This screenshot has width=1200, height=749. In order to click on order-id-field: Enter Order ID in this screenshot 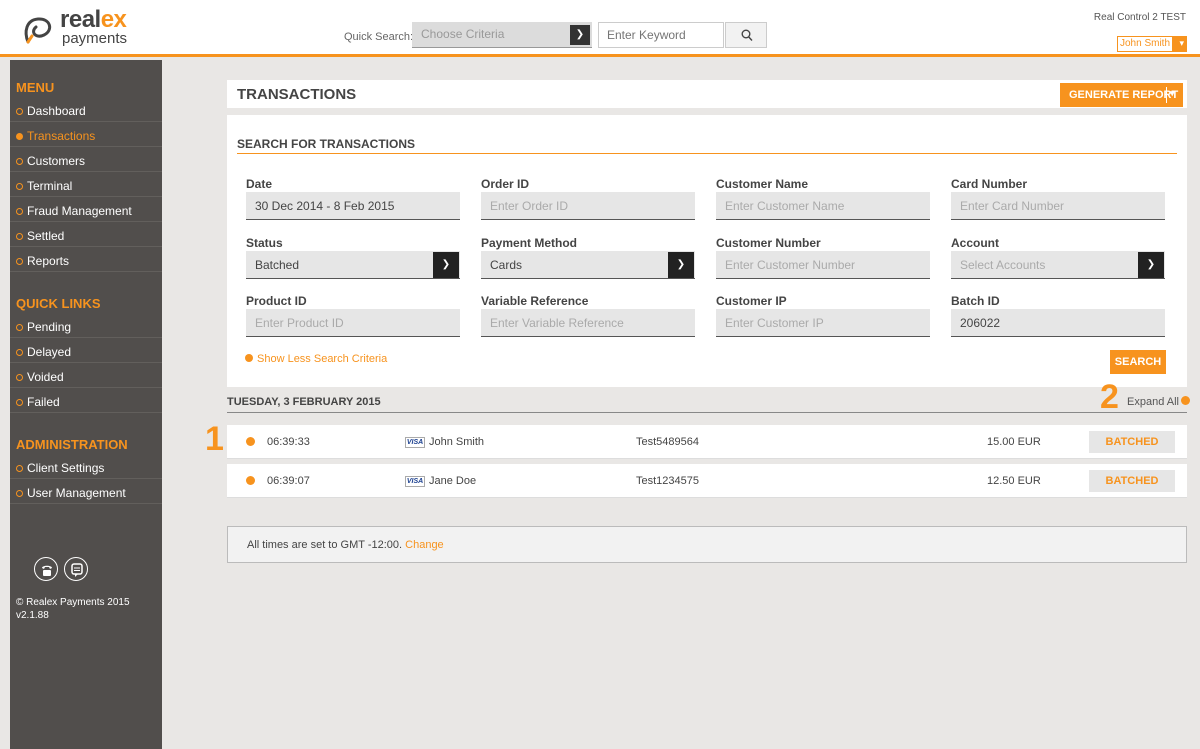, I will do `click(588, 206)`.